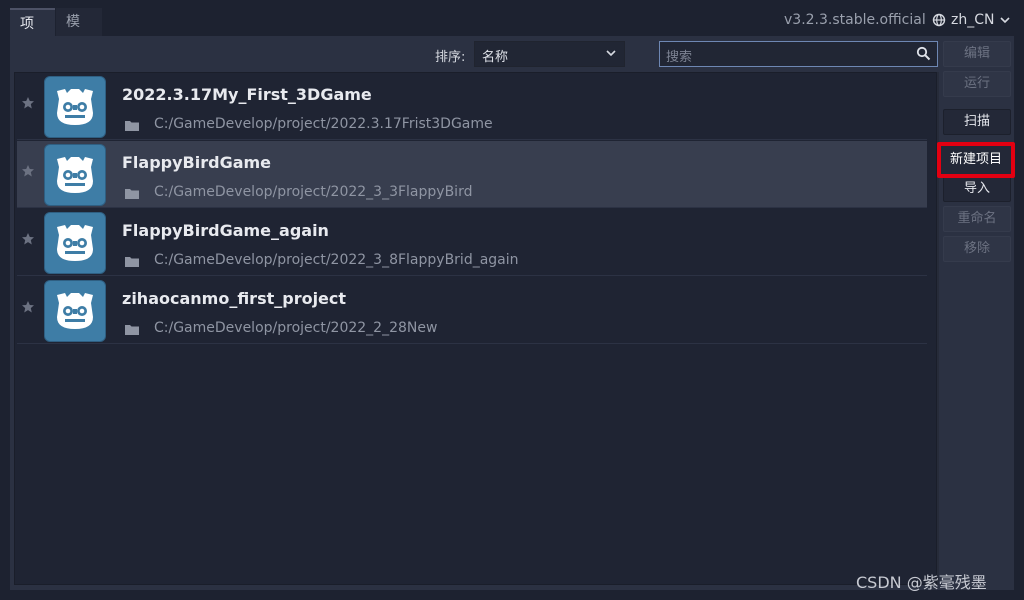 This screenshot has width=1024, height=600. Describe the element at coordinates (939, 20) in the screenshot. I see `globe-icon` at that location.